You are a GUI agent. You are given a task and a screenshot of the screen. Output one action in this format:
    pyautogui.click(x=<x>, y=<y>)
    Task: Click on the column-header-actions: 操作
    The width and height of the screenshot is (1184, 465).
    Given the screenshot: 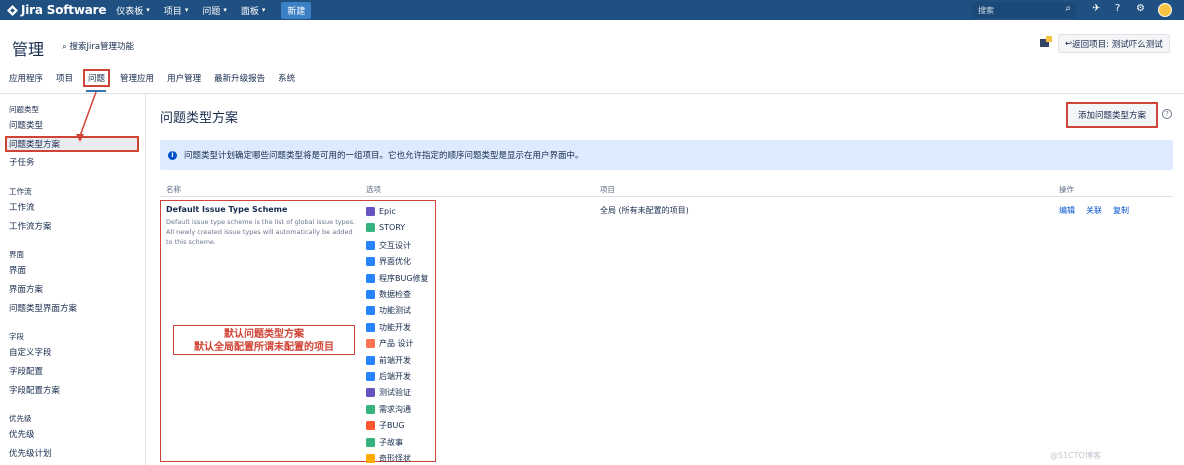 What is the action you would take?
    pyautogui.click(x=1066, y=189)
    